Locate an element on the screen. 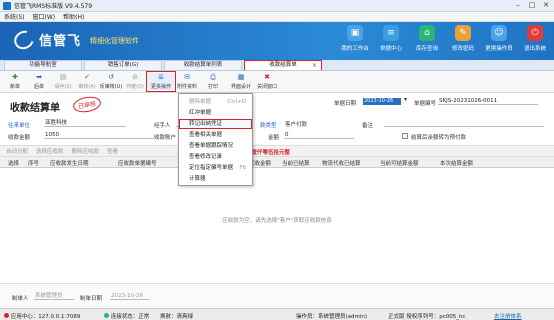 Image resolution: width=554 pixels, height=320 pixels. minimize-button: – is located at coordinates (518, 5).